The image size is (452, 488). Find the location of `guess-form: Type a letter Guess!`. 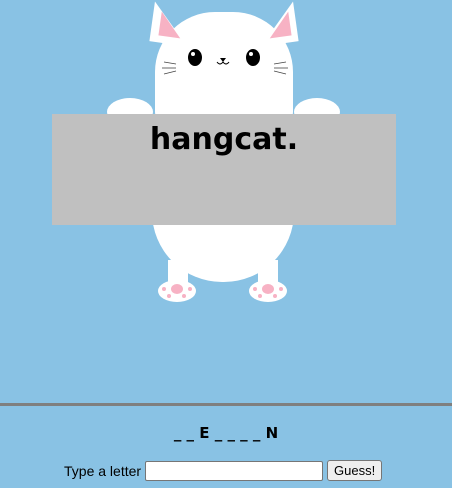

guess-form: Type a letter Guess! is located at coordinates (223, 470).